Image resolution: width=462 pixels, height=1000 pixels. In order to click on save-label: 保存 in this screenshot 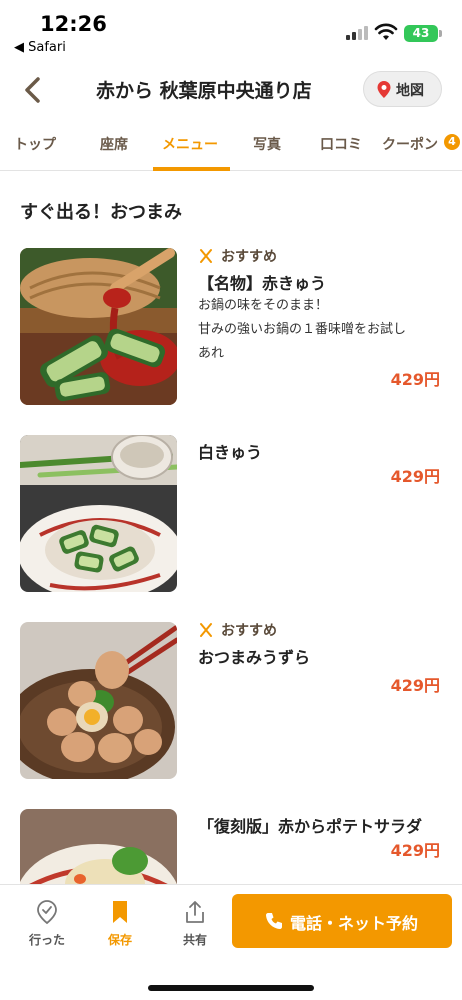, I will do `click(119, 940)`.